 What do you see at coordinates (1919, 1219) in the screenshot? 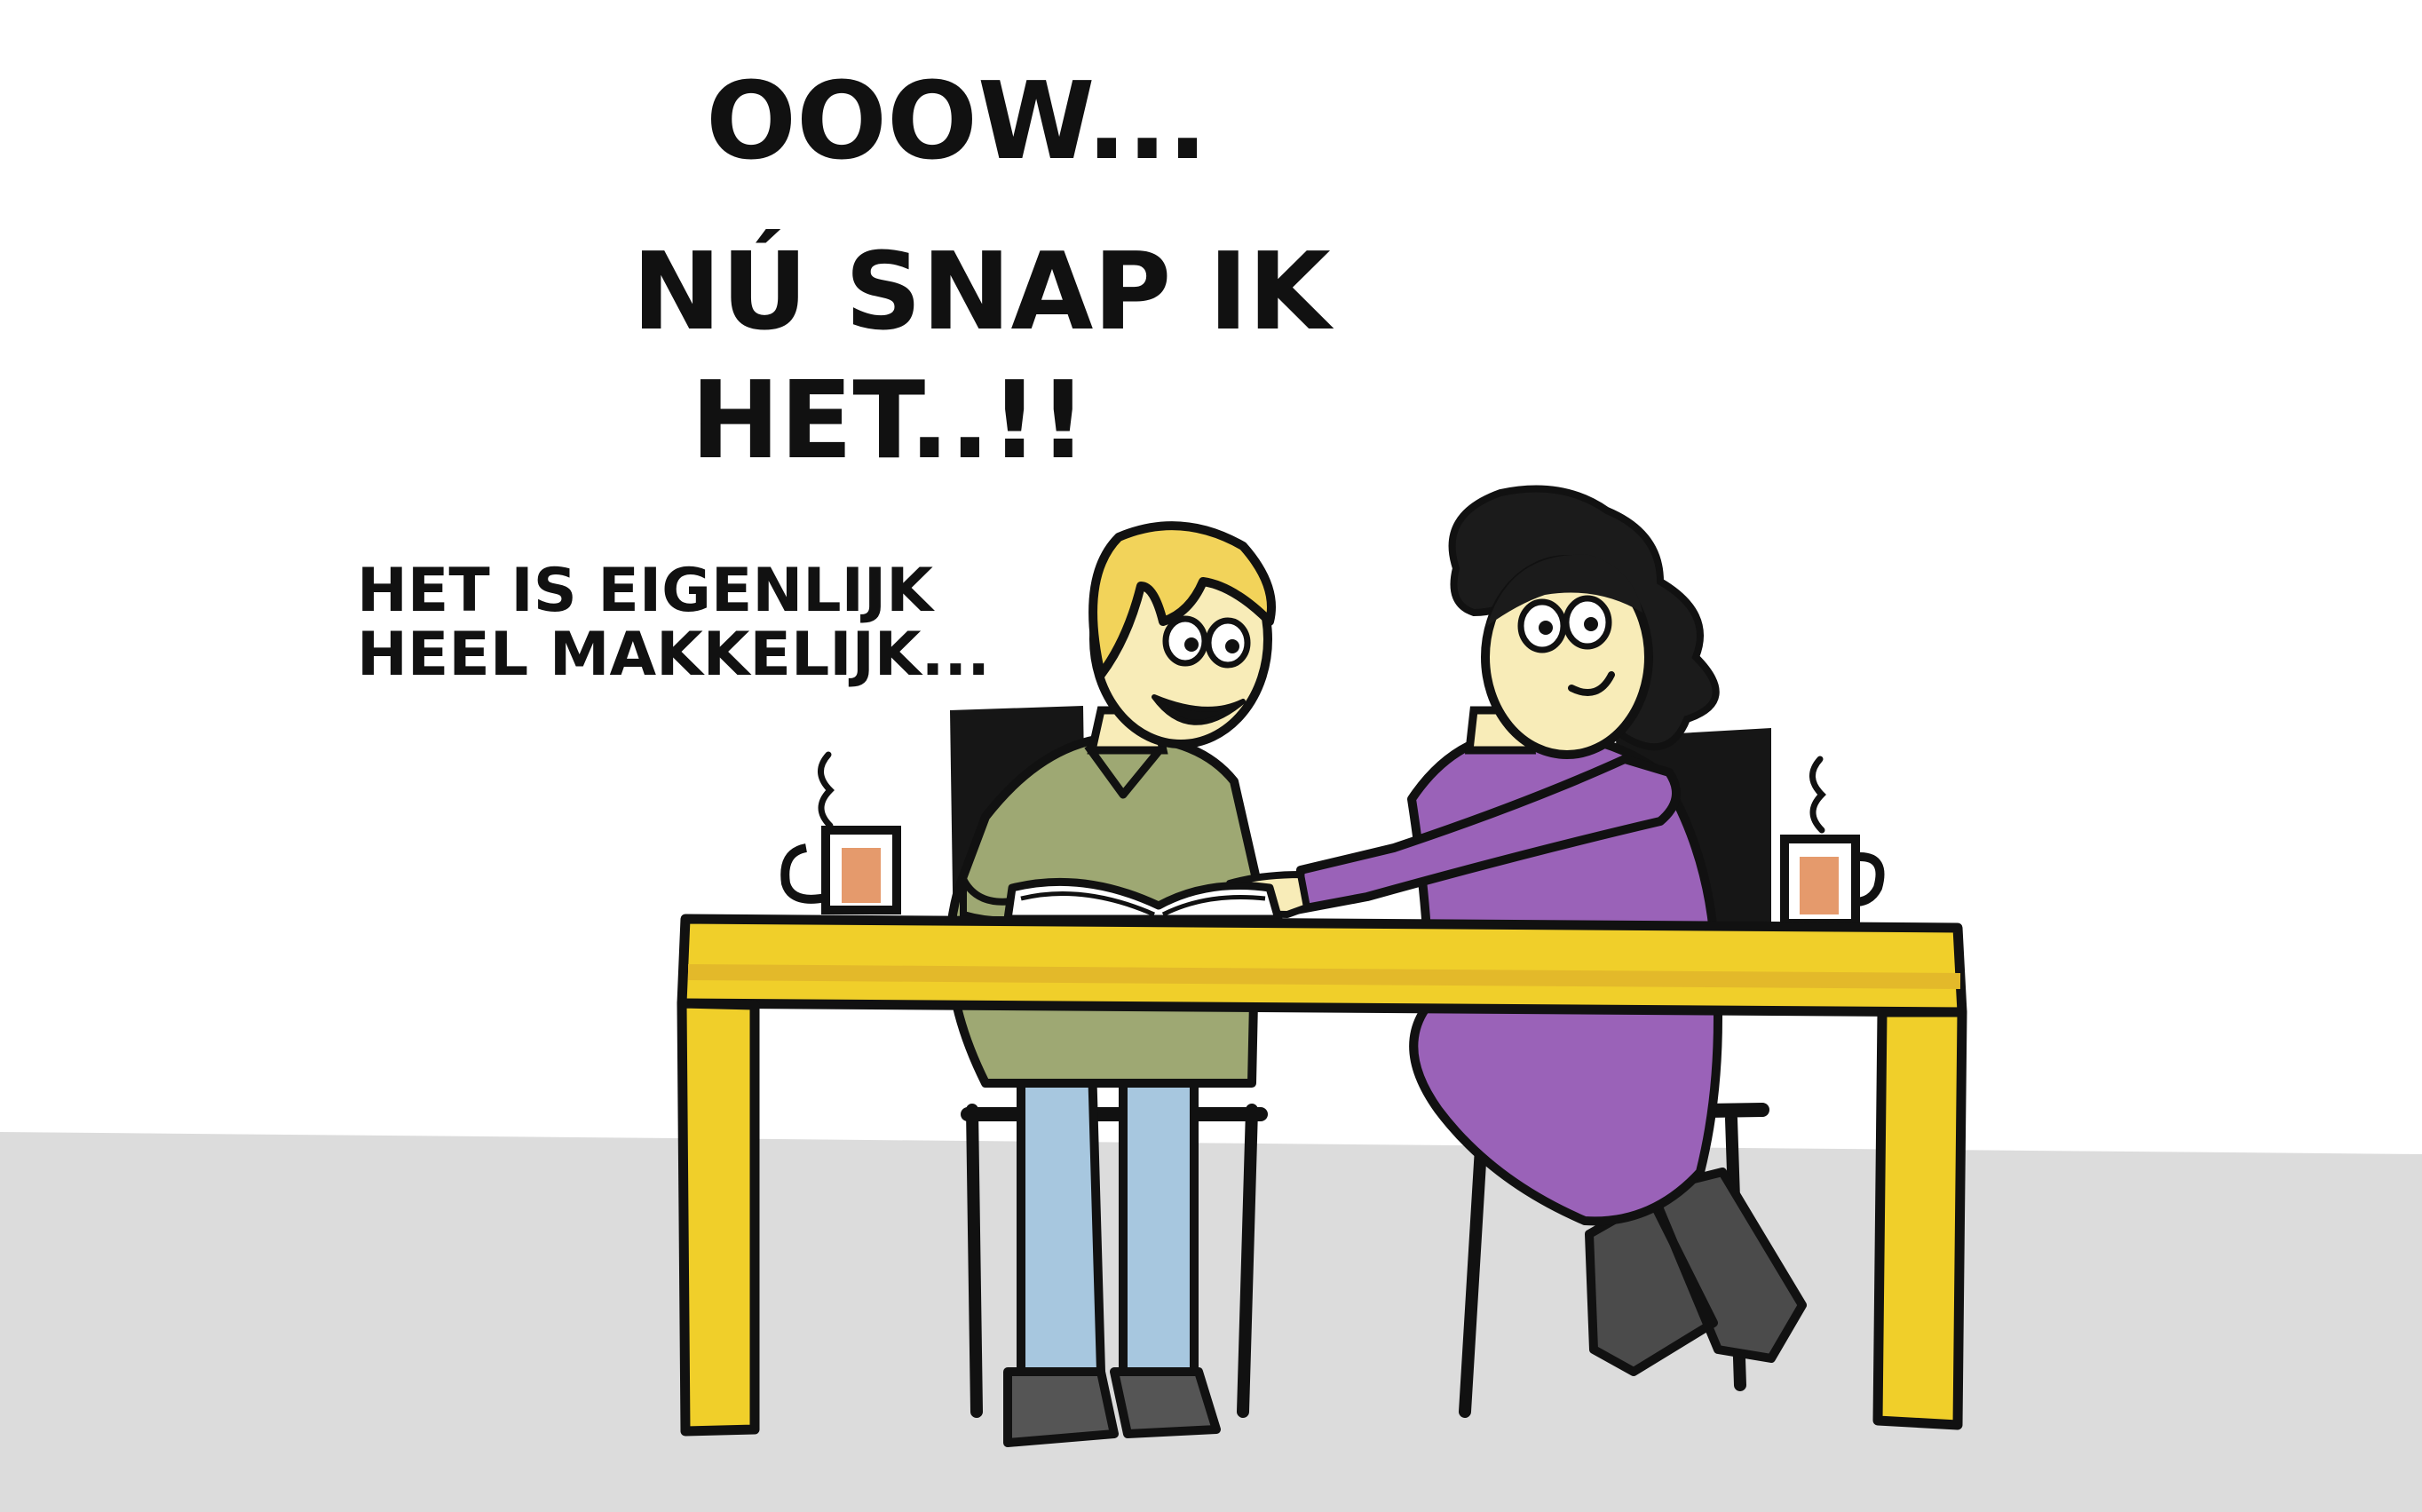
I see `table-leg-right` at bounding box center [1919, 1219].